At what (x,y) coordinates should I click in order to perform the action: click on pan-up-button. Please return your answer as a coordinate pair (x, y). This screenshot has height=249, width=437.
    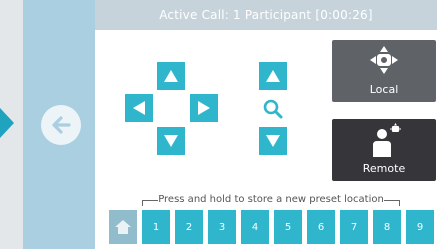
    Looking at the image, I should click on (171, 76).